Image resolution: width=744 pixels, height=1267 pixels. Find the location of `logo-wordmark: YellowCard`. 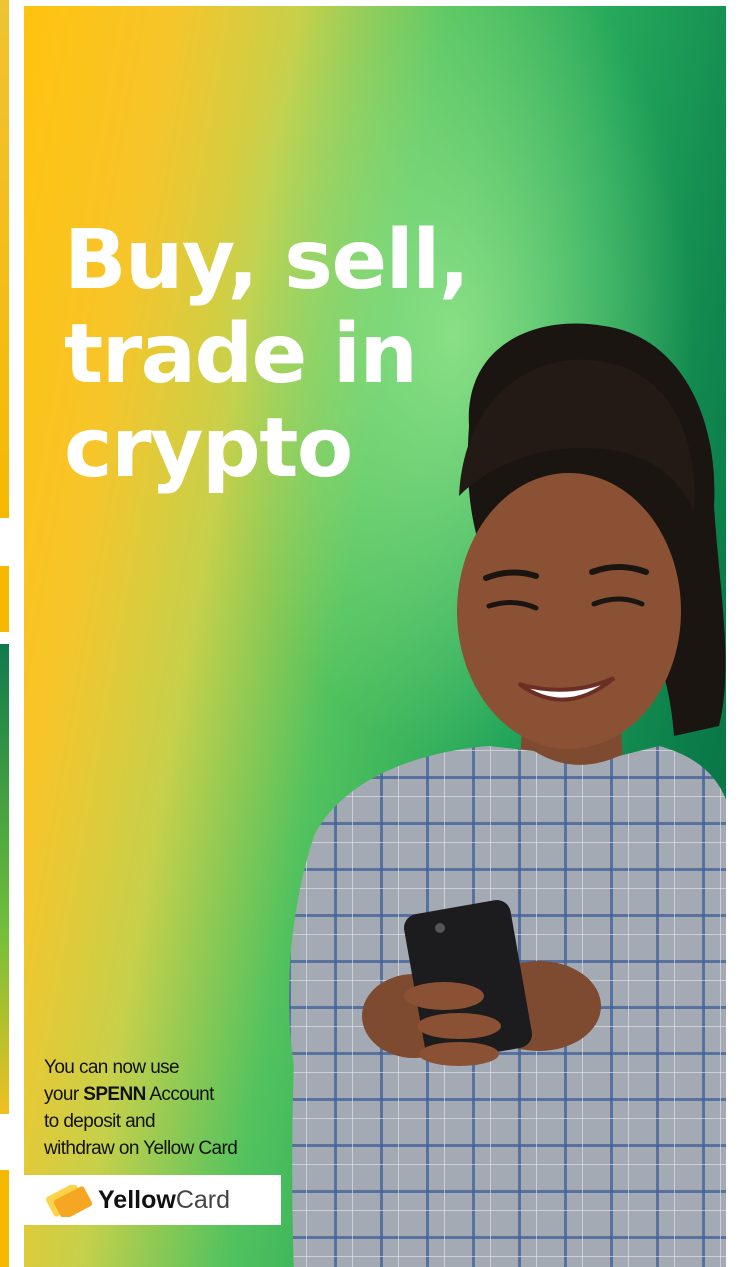

logo-wordmark: YellowCard is located at coordinates (164, 1200).